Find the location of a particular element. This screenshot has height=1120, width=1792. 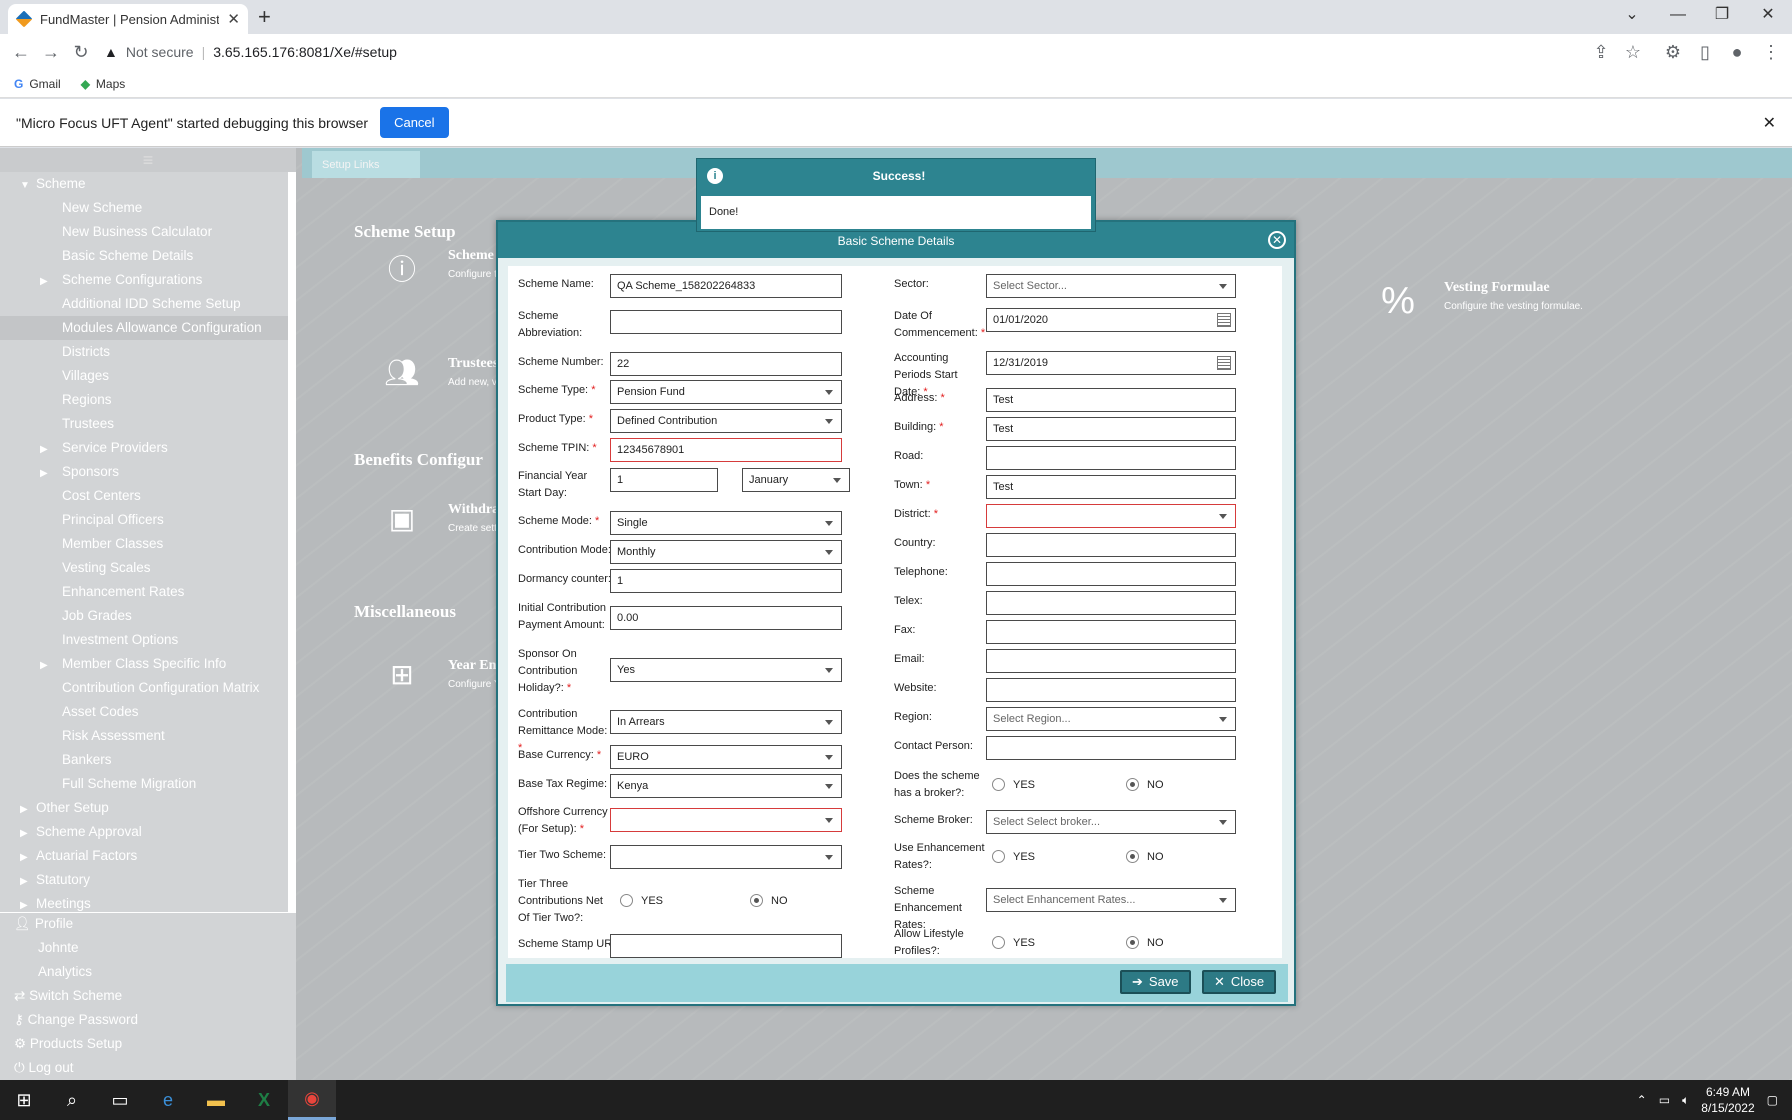

dormancy-counter-input: 1 is located at coordinates (726, 581).